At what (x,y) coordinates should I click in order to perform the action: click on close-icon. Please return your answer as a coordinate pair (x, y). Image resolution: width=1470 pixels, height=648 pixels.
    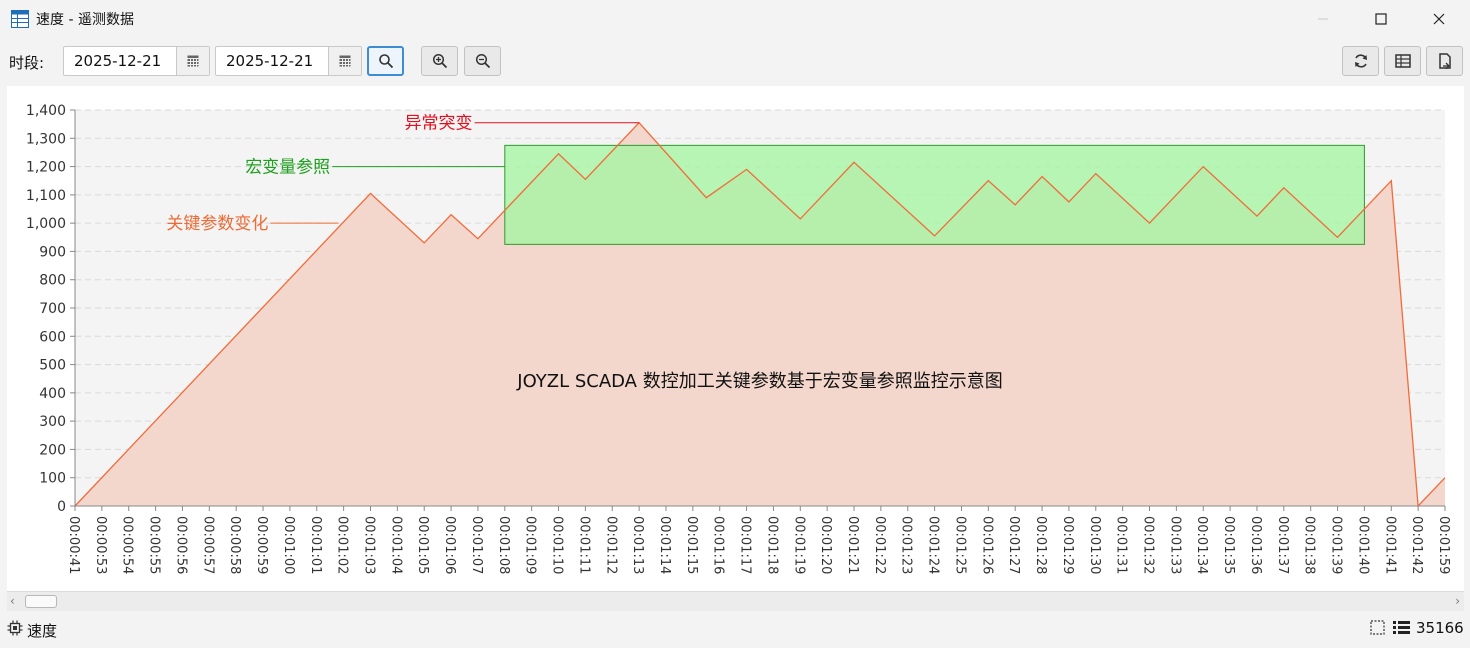
    Looking at the image, I should click on (1439, 19).